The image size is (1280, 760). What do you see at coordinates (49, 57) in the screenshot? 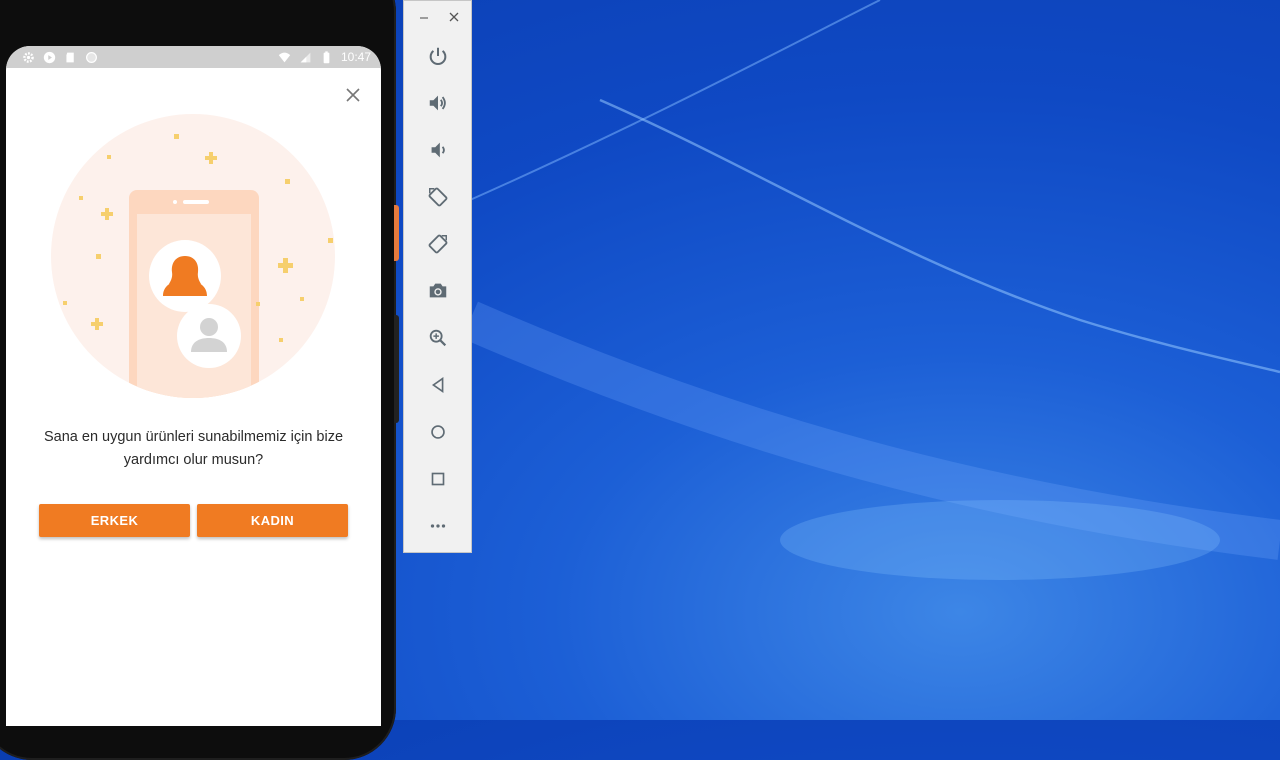
I see `play-icon` at bounding box center [49, 57].